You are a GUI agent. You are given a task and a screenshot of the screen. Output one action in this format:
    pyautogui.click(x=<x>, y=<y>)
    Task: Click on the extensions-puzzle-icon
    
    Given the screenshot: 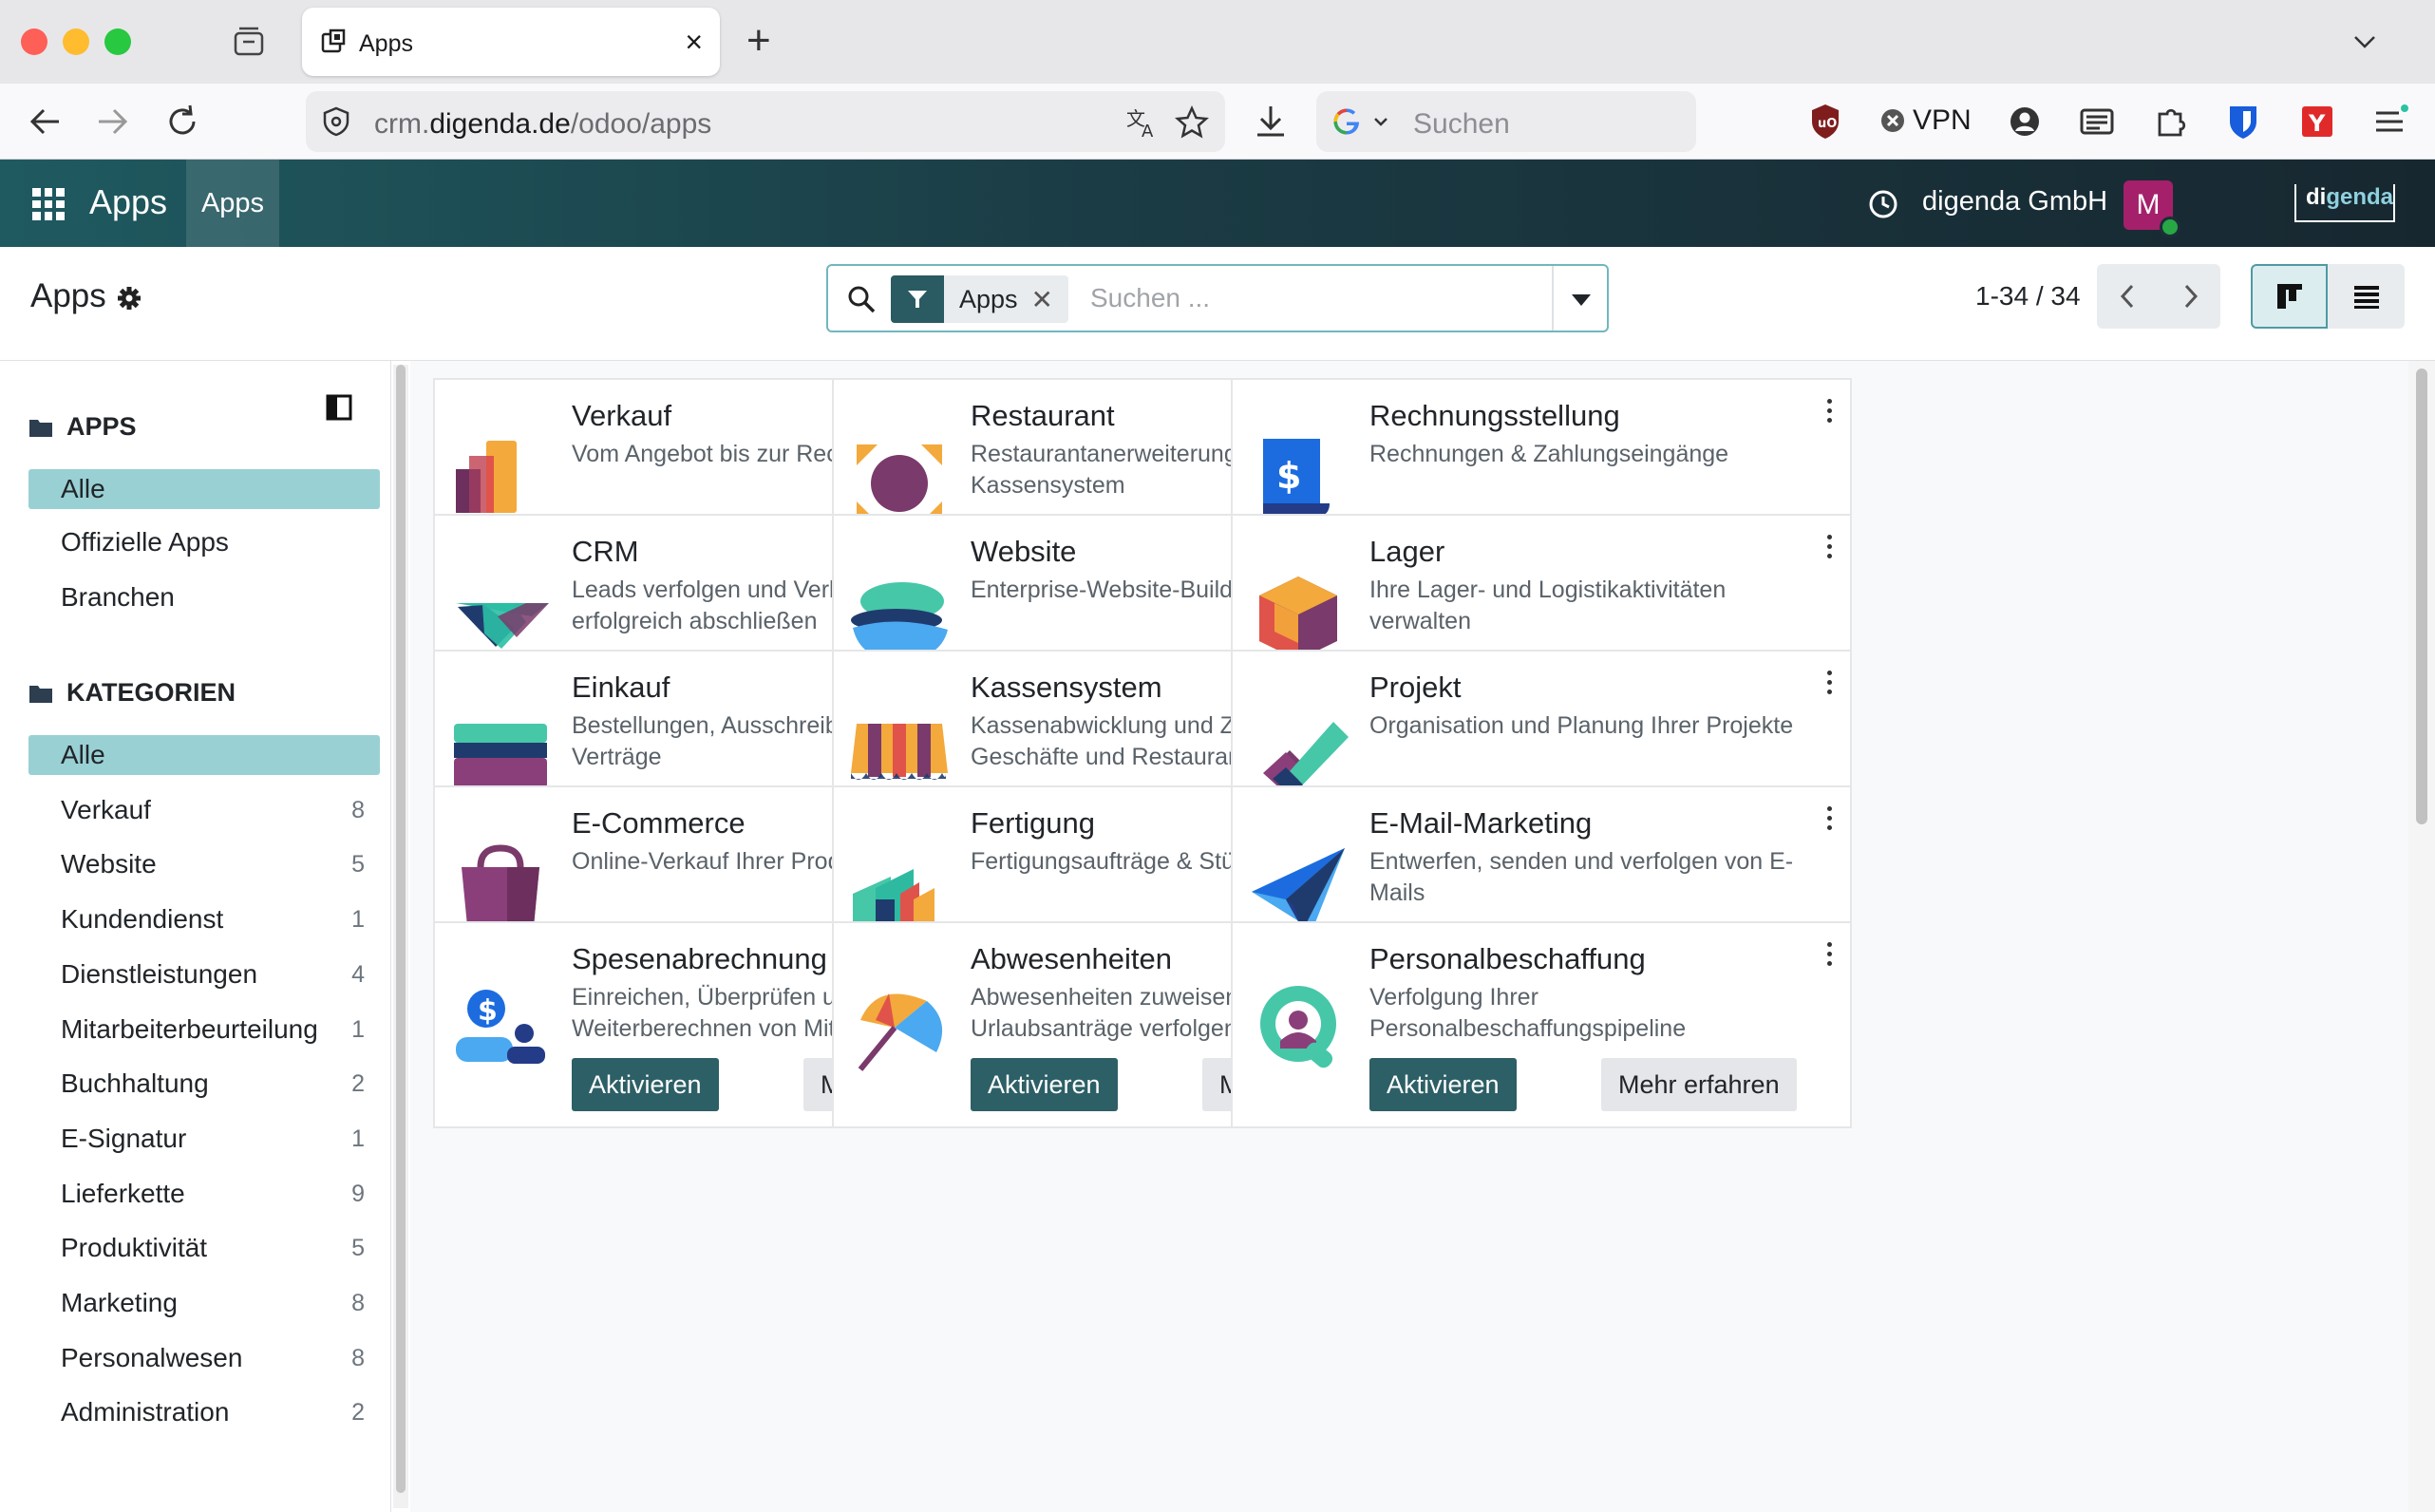 What is the action you would take?
    pyautogui.click(x=2171, y=122)
    